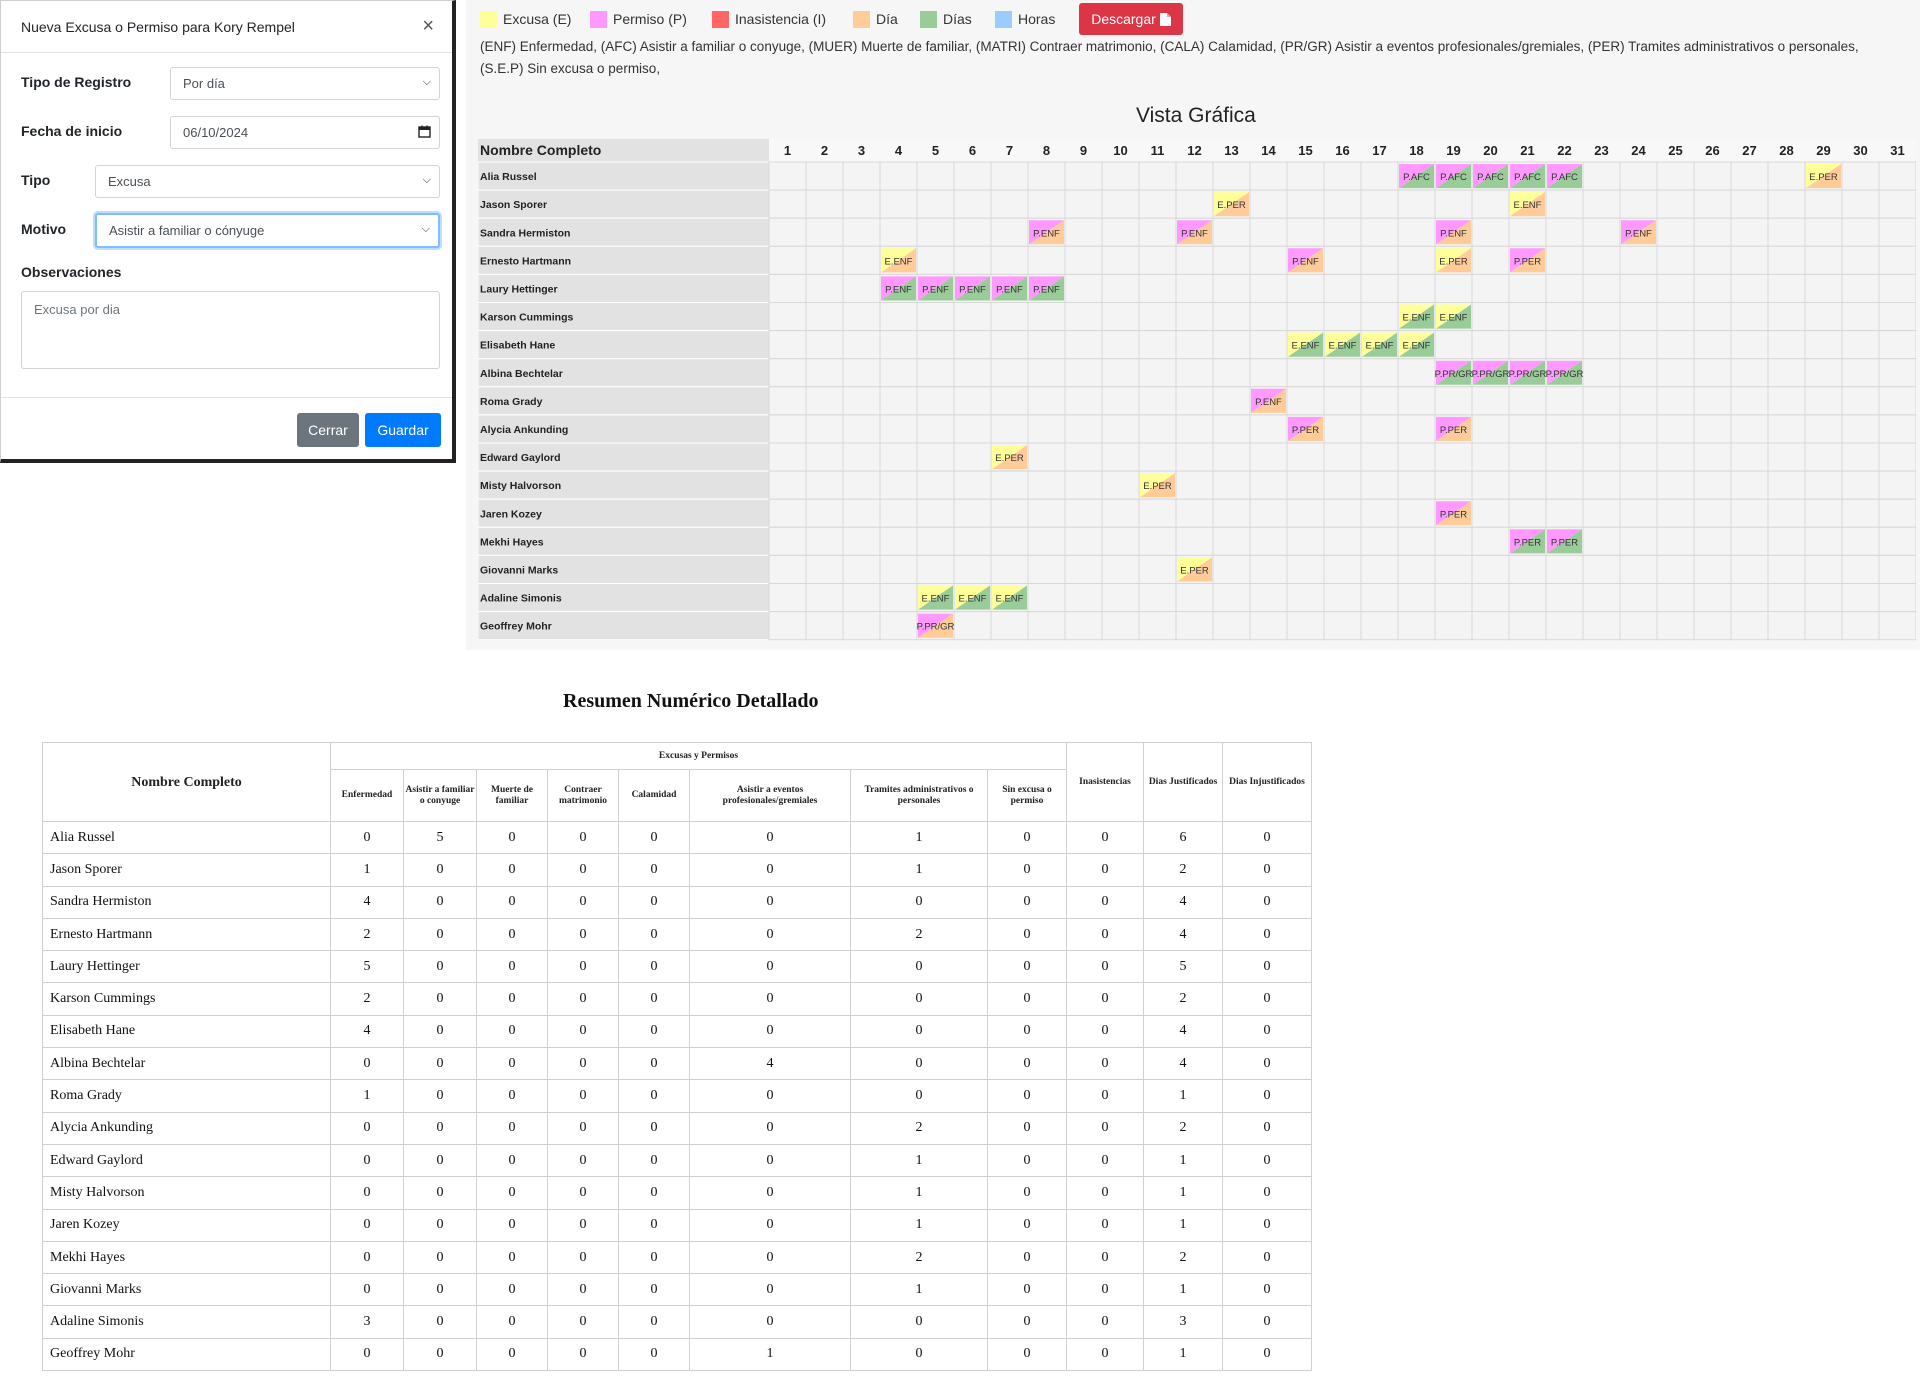  What do you see at coordinates (1157, 485) in the screenshot?
I see `event-marker: E.PER` at bounding box center [1157, 485].